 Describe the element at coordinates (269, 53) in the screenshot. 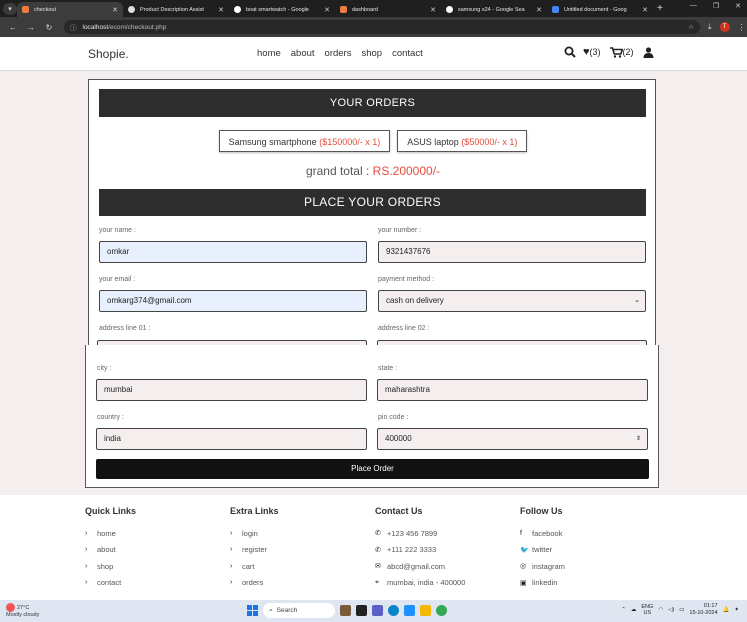

I see `nav-home: home` at that location.